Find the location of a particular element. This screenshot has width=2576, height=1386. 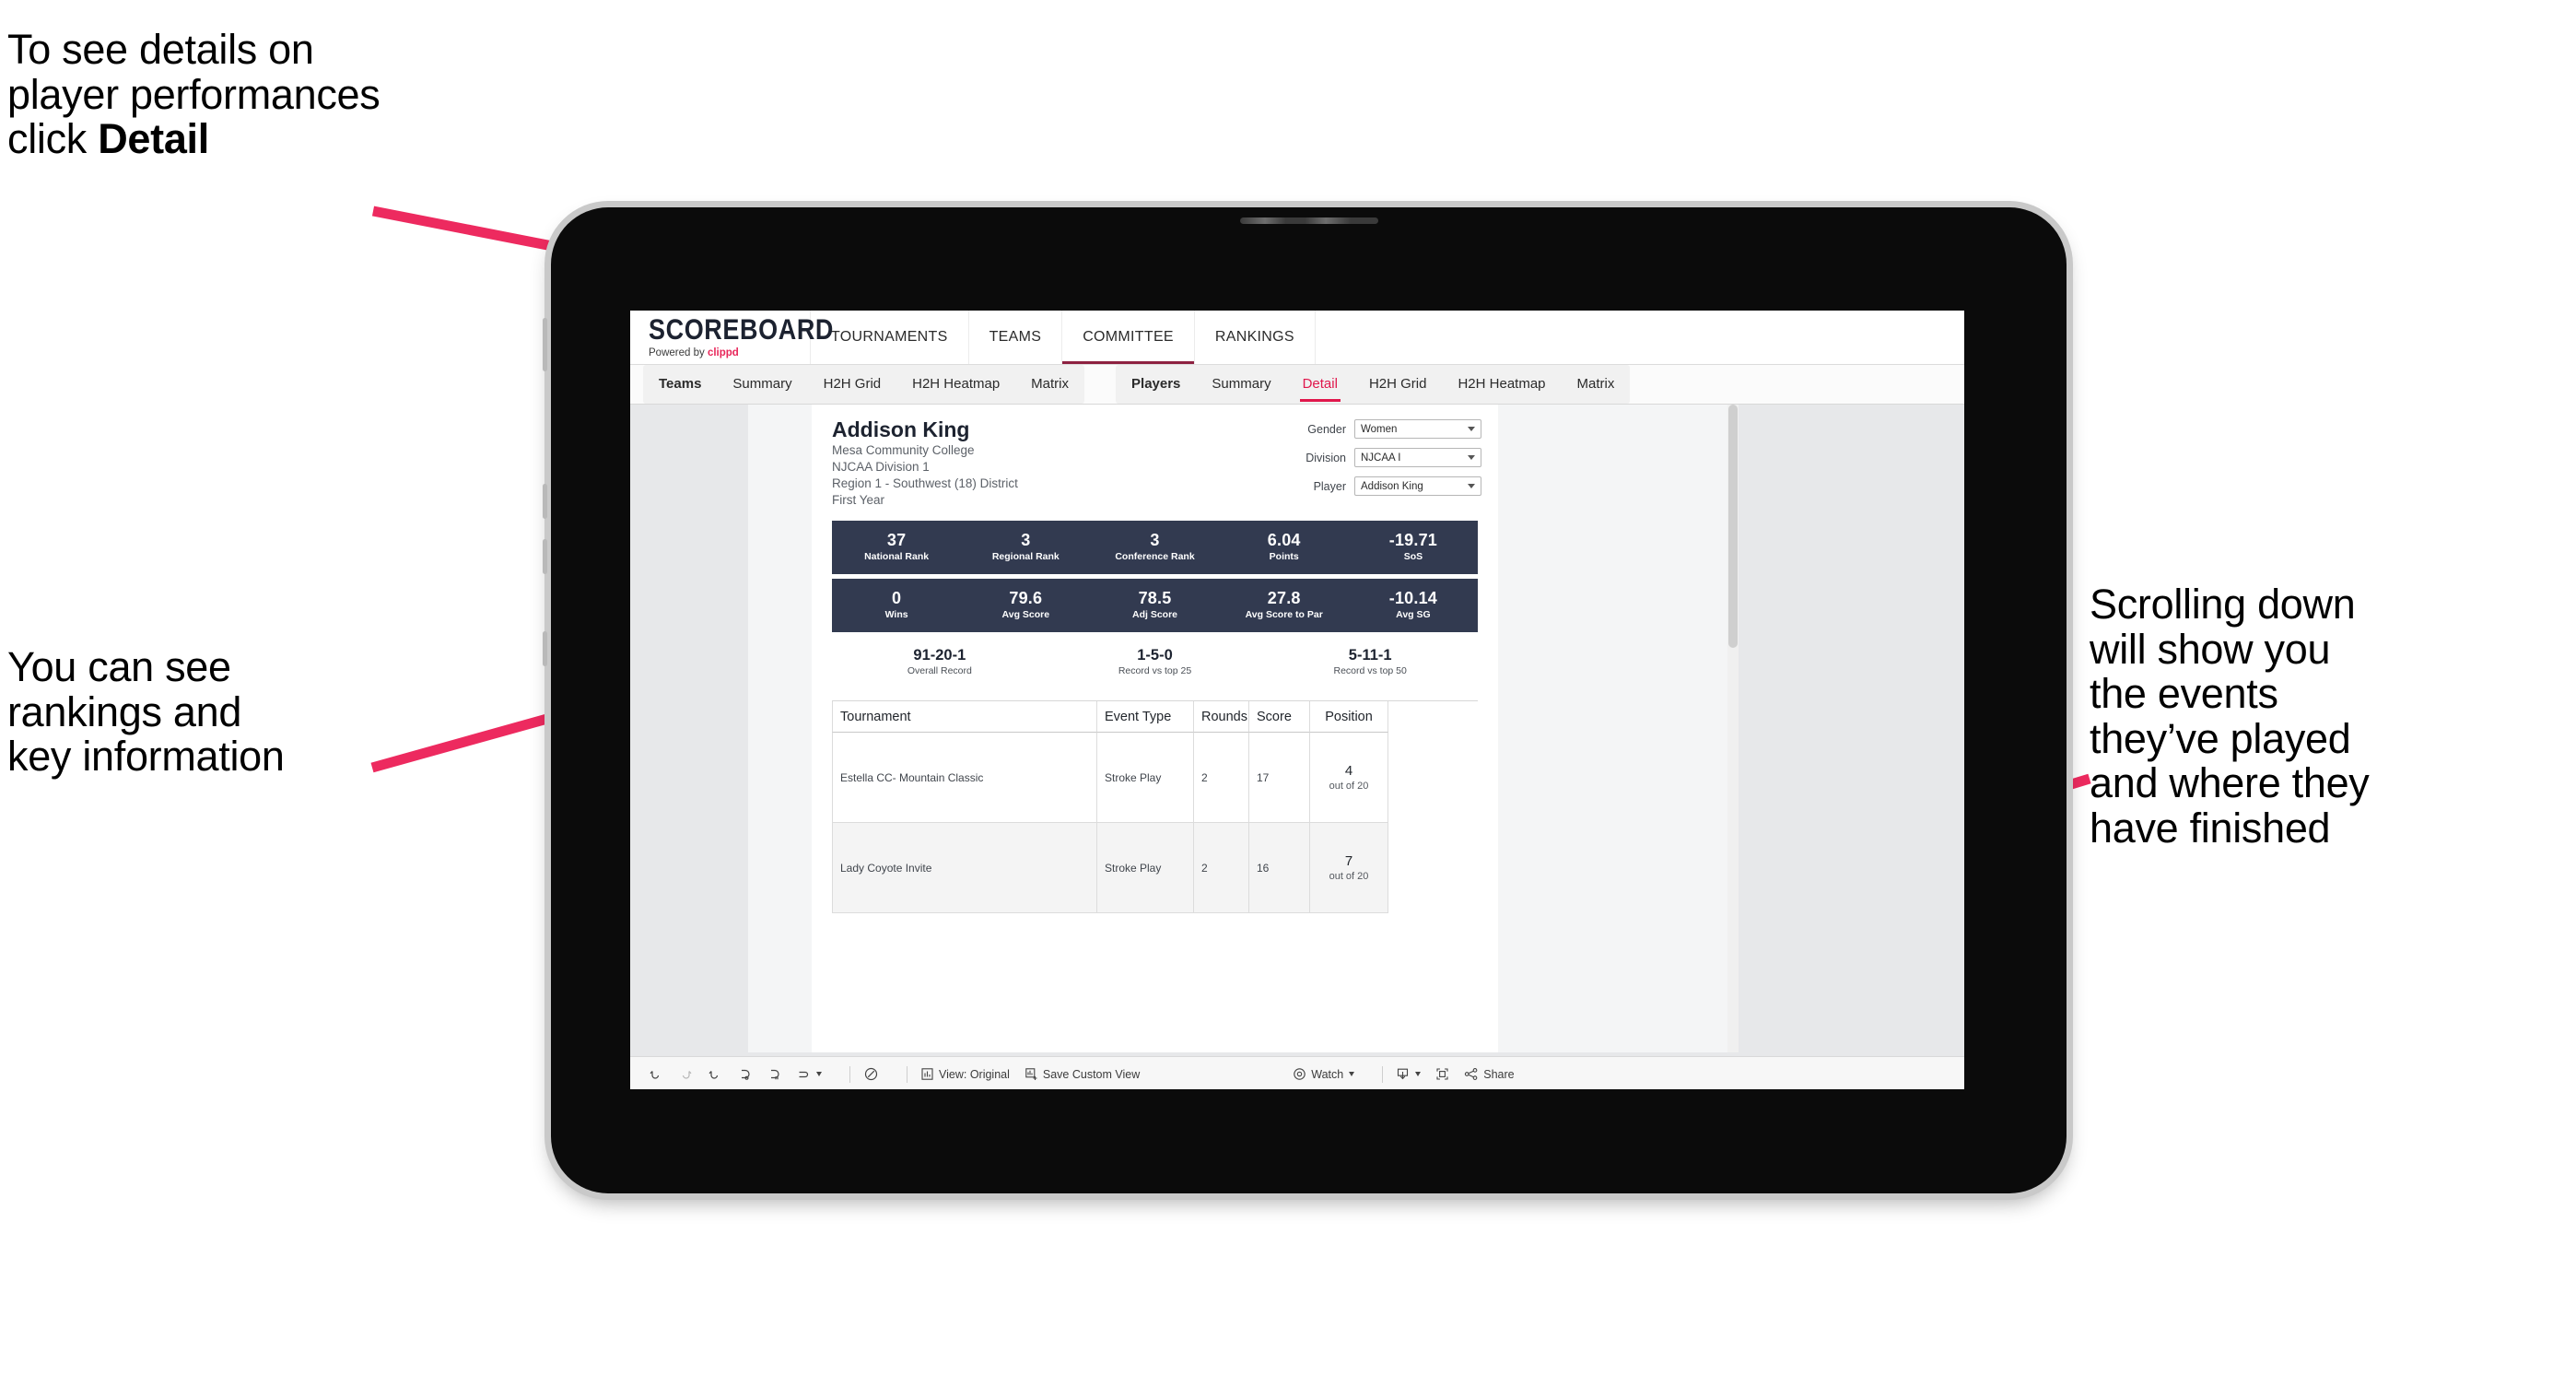

cell-rounds: 2 is located at coordinates (1221, 779).